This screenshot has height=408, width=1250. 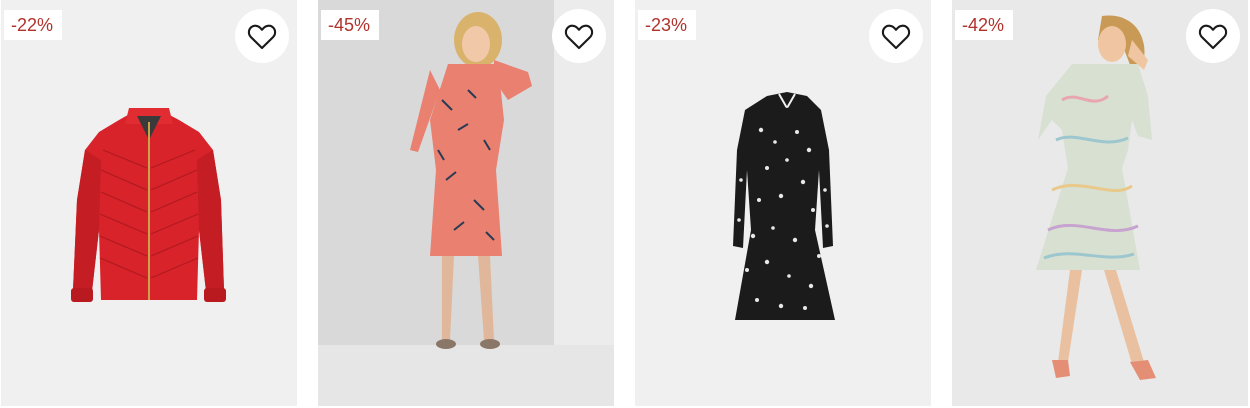 I want to click on discount-badge: -45%, so click(x=350, y=25).